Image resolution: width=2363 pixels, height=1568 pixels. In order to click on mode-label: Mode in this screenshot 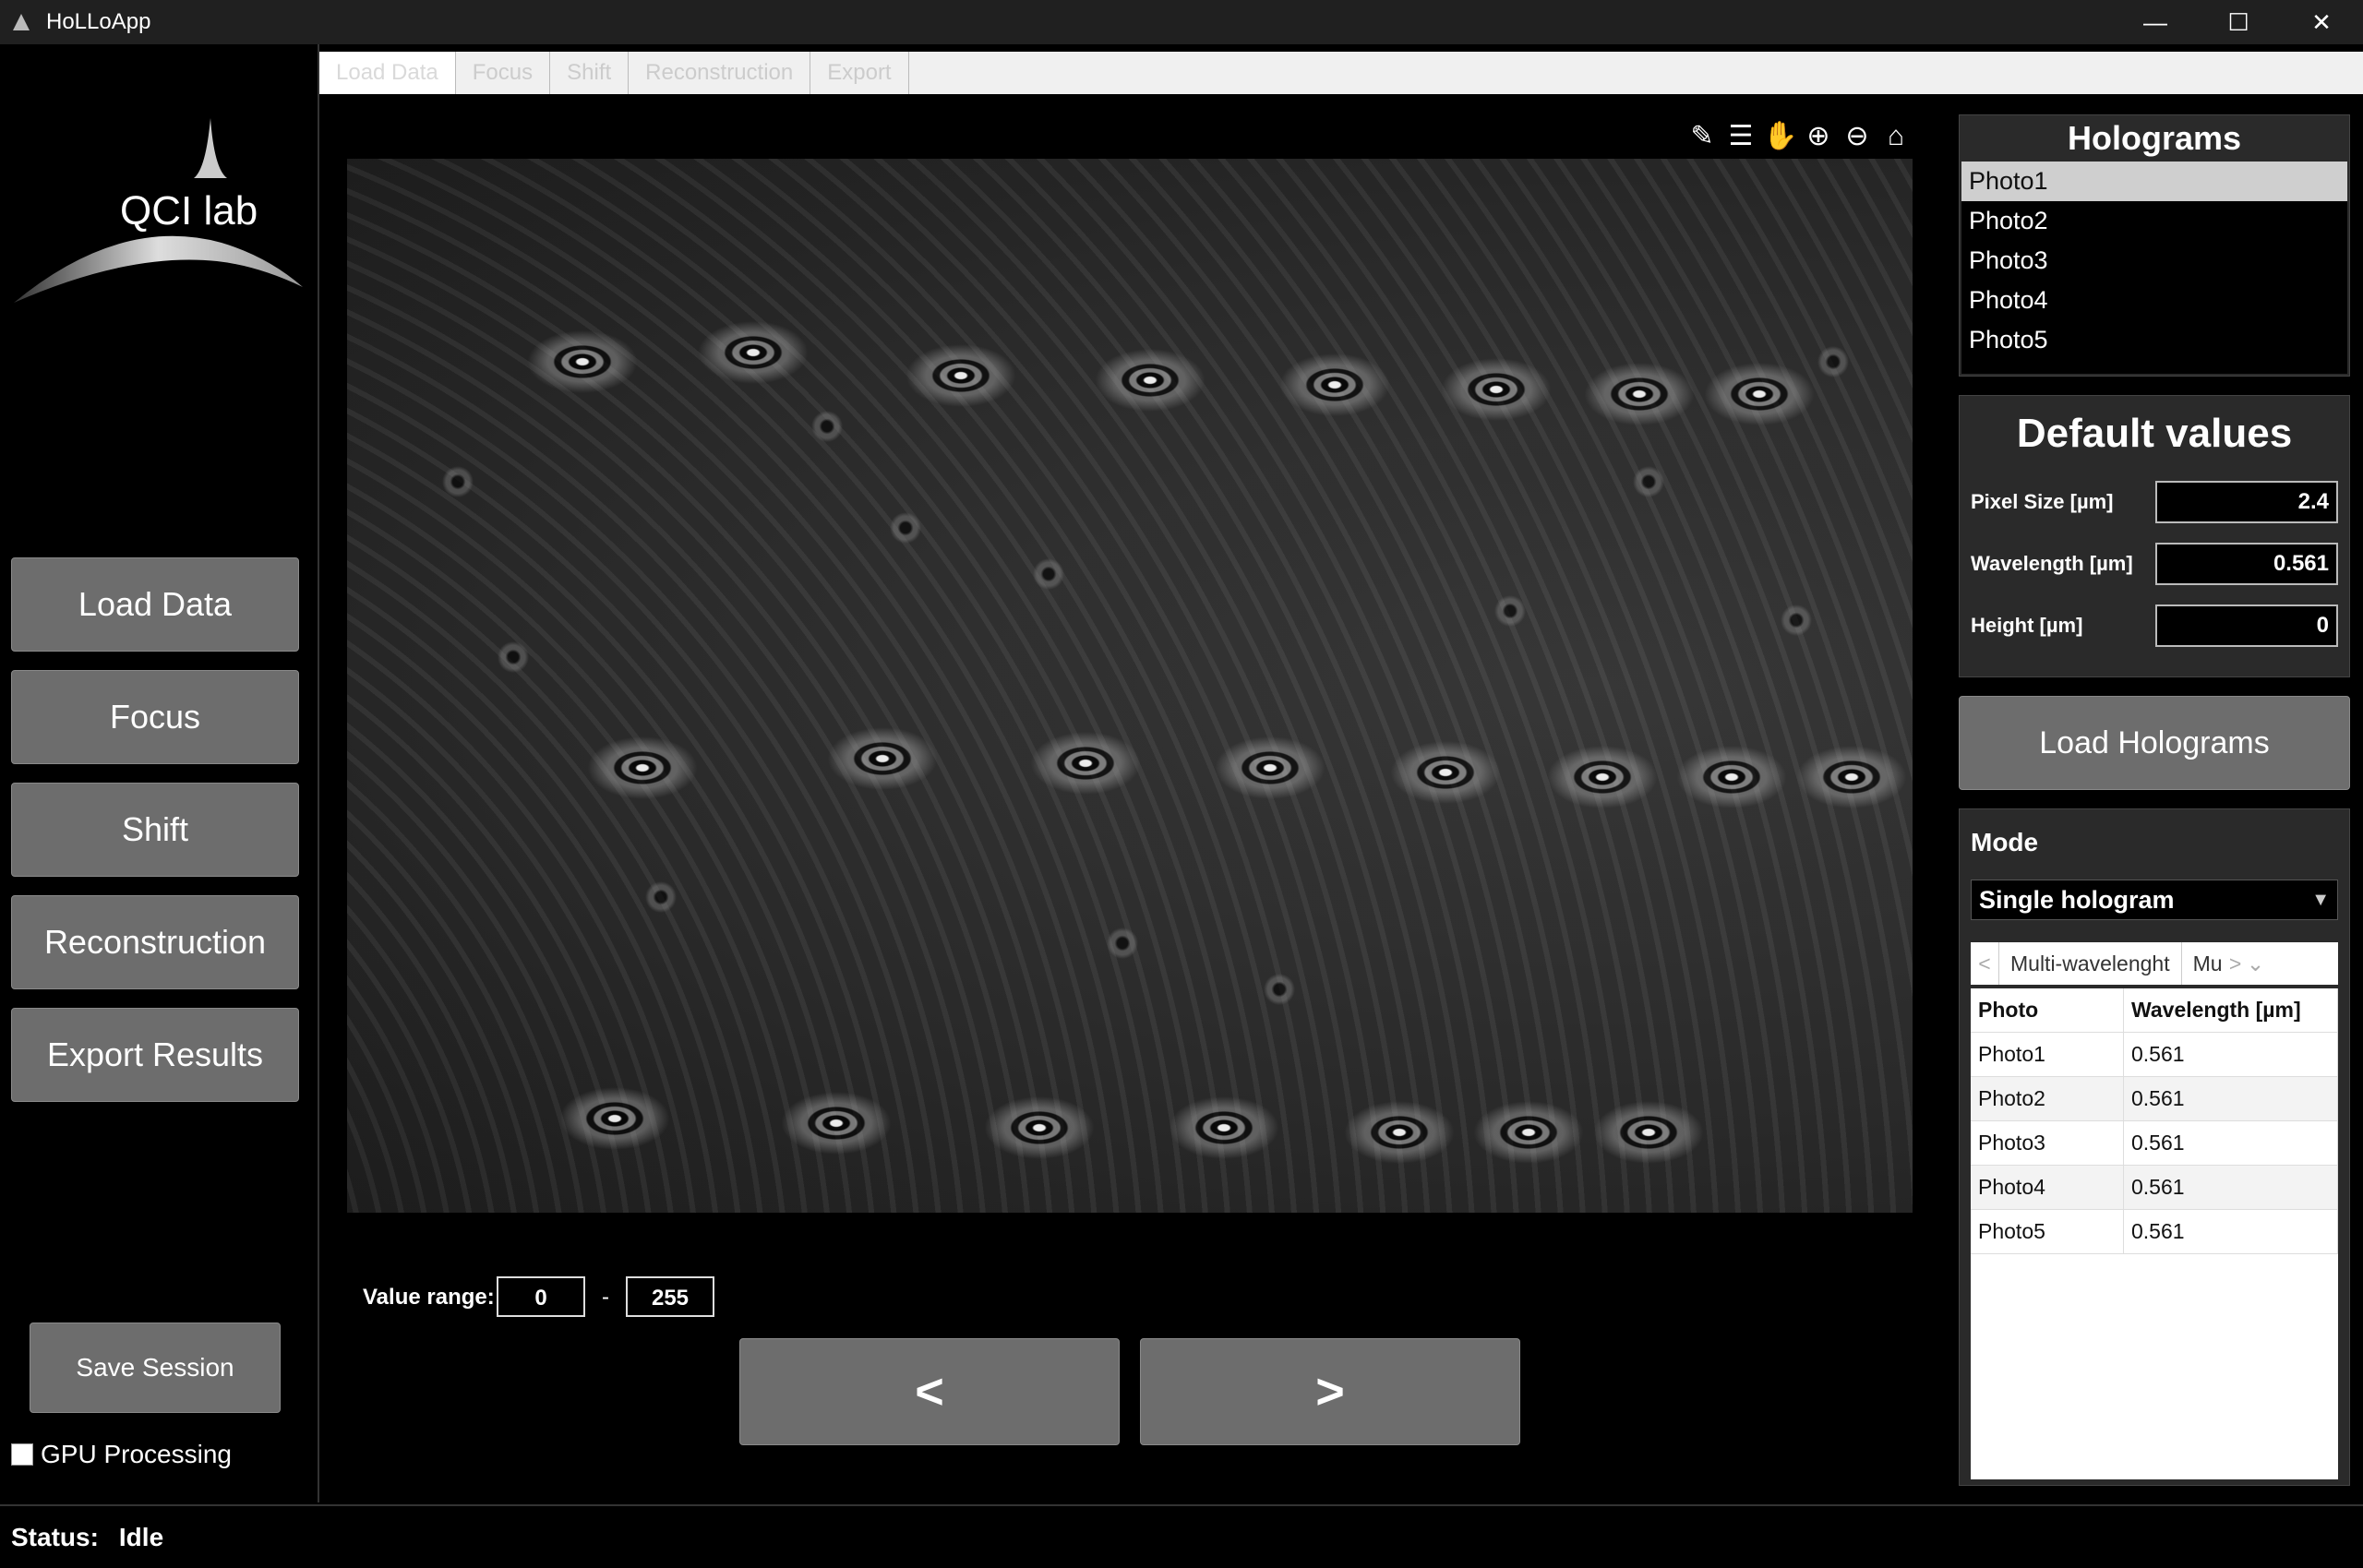, I will do `click(2005, 842)`.